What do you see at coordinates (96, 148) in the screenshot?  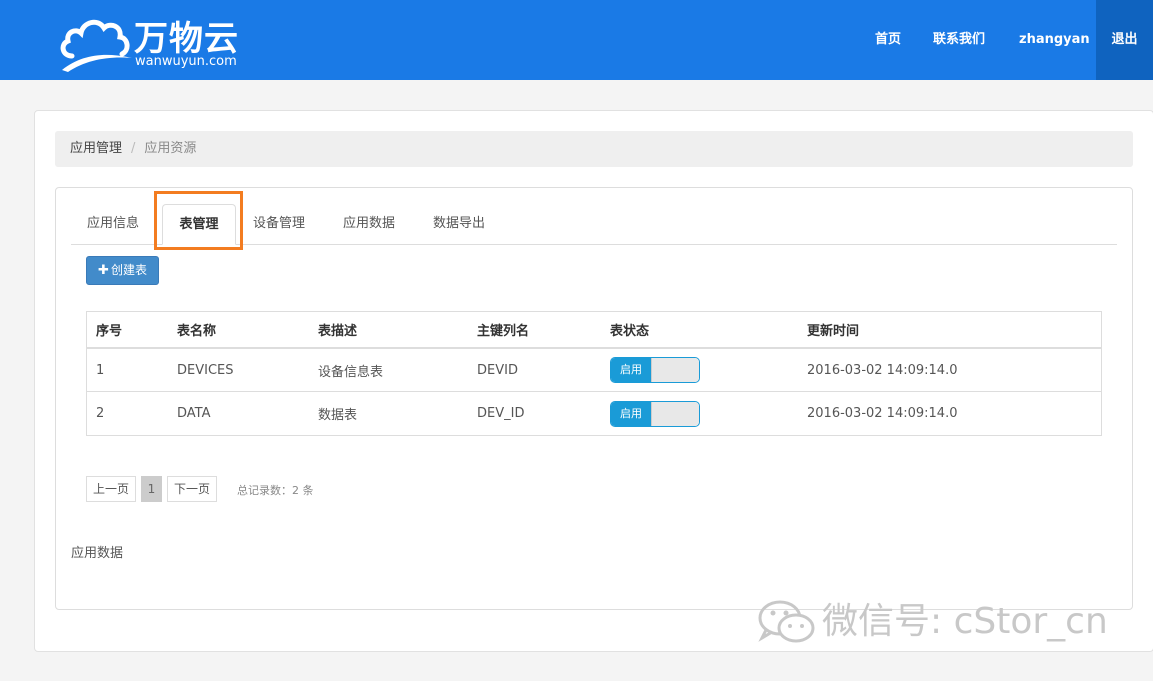 I see `breadcrumb-item-app-management: 应用管理` at bounding box center [96, 148].